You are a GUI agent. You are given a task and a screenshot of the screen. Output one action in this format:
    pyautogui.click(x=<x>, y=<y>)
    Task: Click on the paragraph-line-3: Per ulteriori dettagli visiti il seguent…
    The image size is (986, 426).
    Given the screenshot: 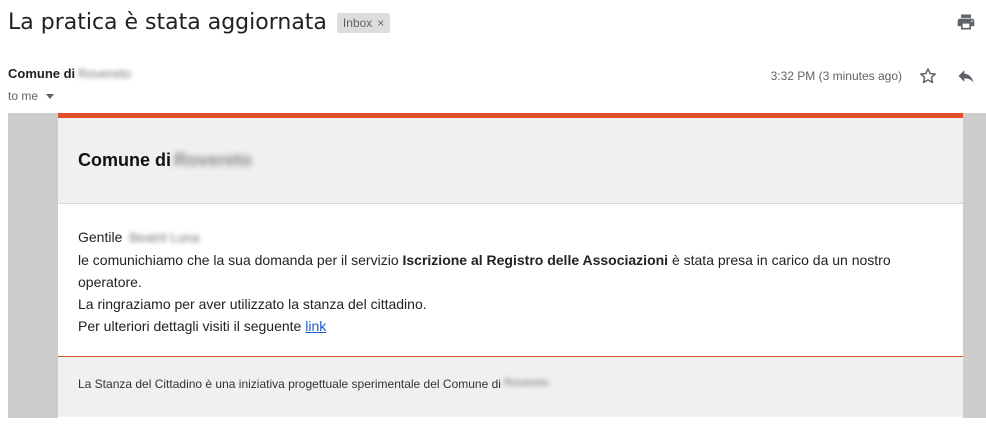 What is the action you would take?
    pyautogui.click(x=510, y=326)
    